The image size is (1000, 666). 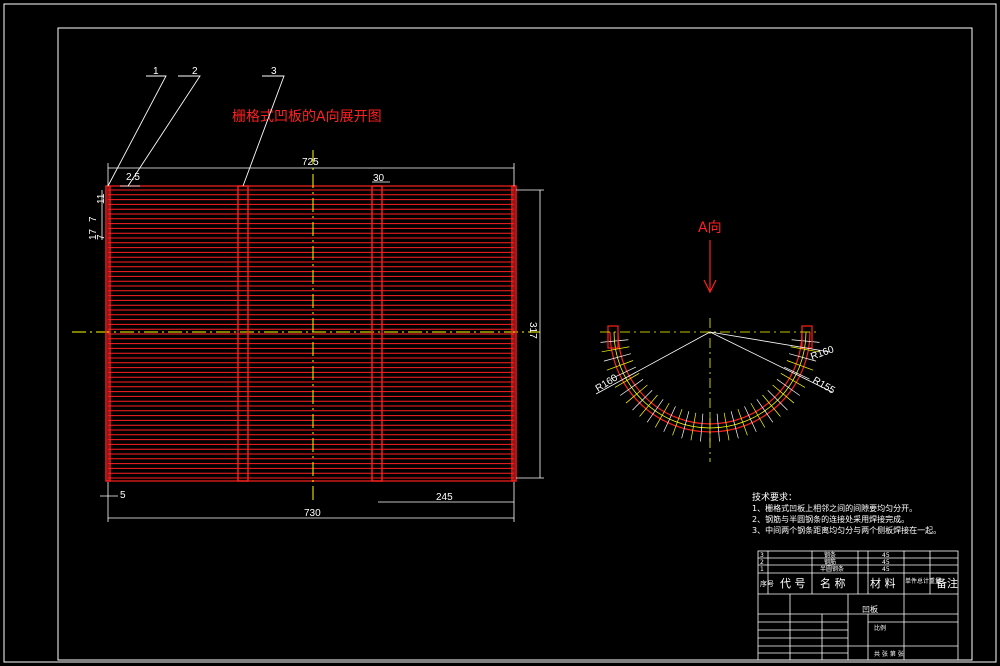 I want to click on balloon-2: 2, so click(x=195, y=71).